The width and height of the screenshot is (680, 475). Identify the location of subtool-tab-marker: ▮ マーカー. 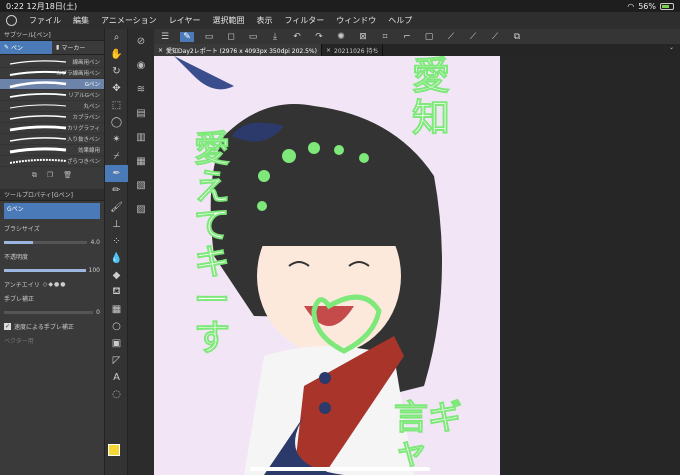
(78, 47).